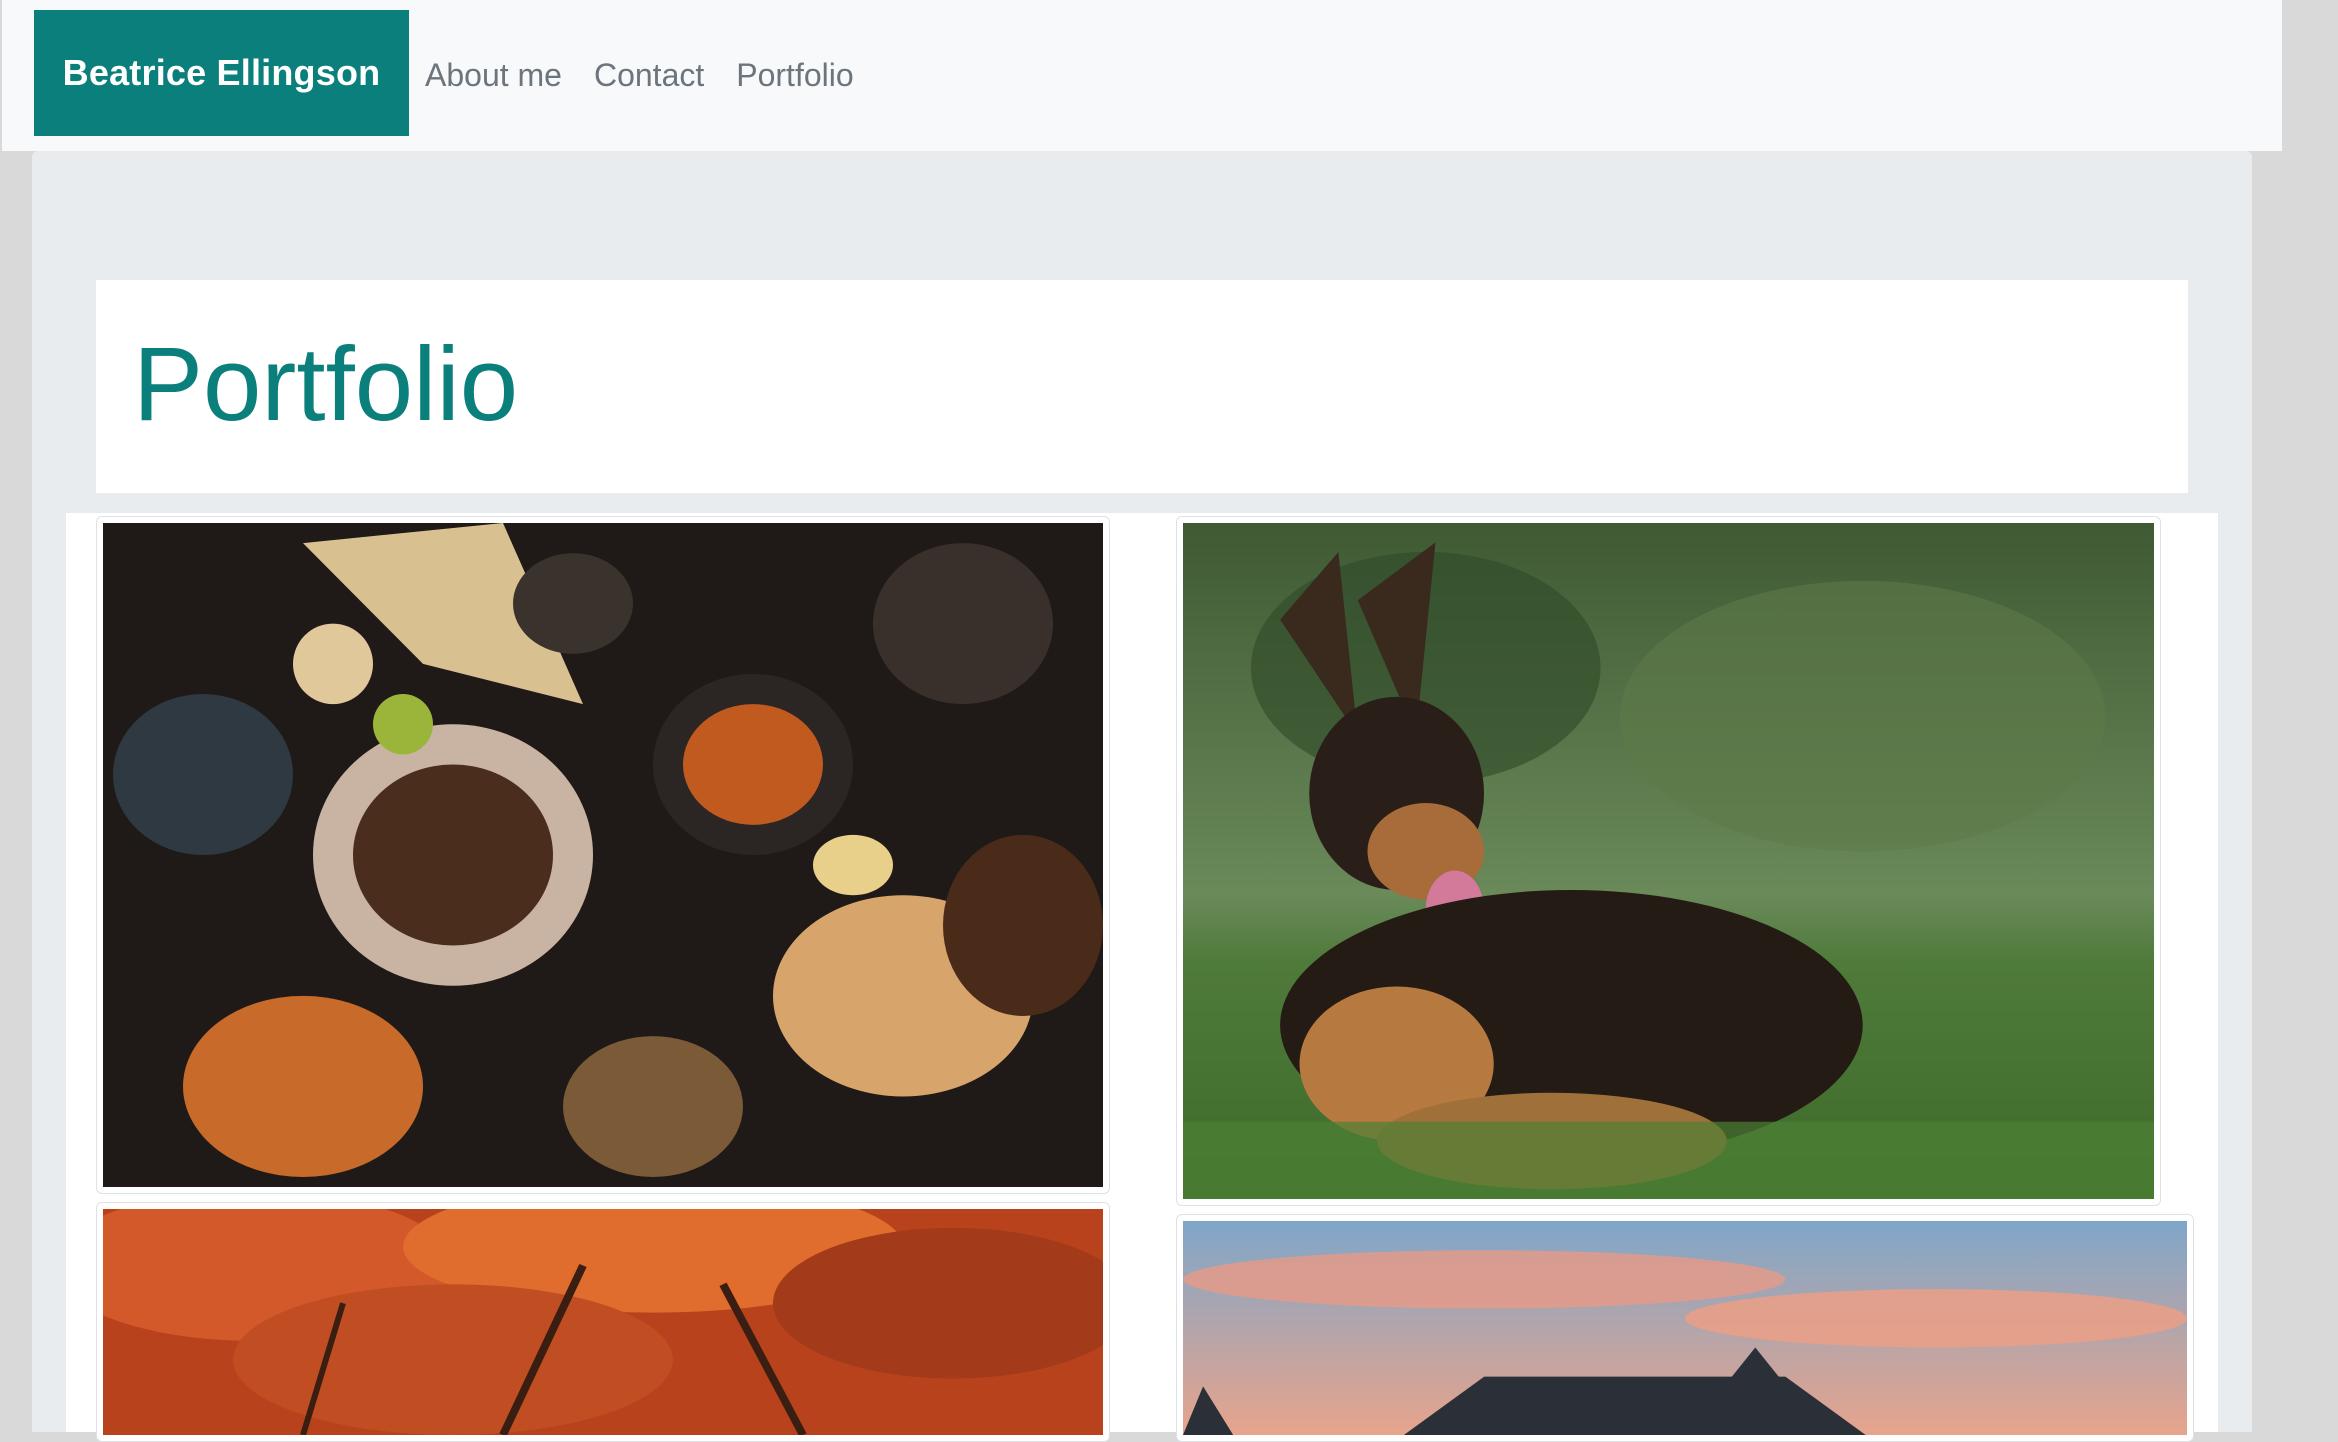 This screenshot has width=2338, height=1442. I want to click on page-header: Portfolio, so click(1142, 386).